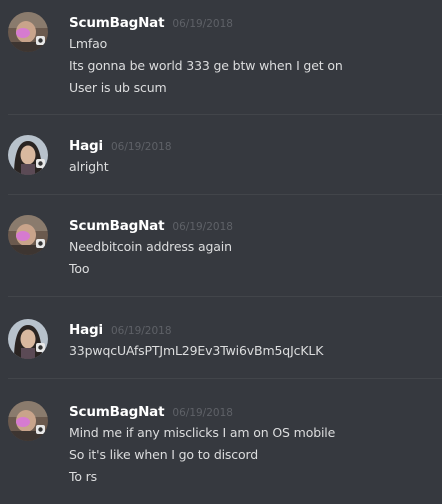 The width and height of the screenshot is (442, 504). What do you see at coordinates (88, 43) in the screenshot?
I see `message-line: Lmfao` at bounding box center [88, 43].